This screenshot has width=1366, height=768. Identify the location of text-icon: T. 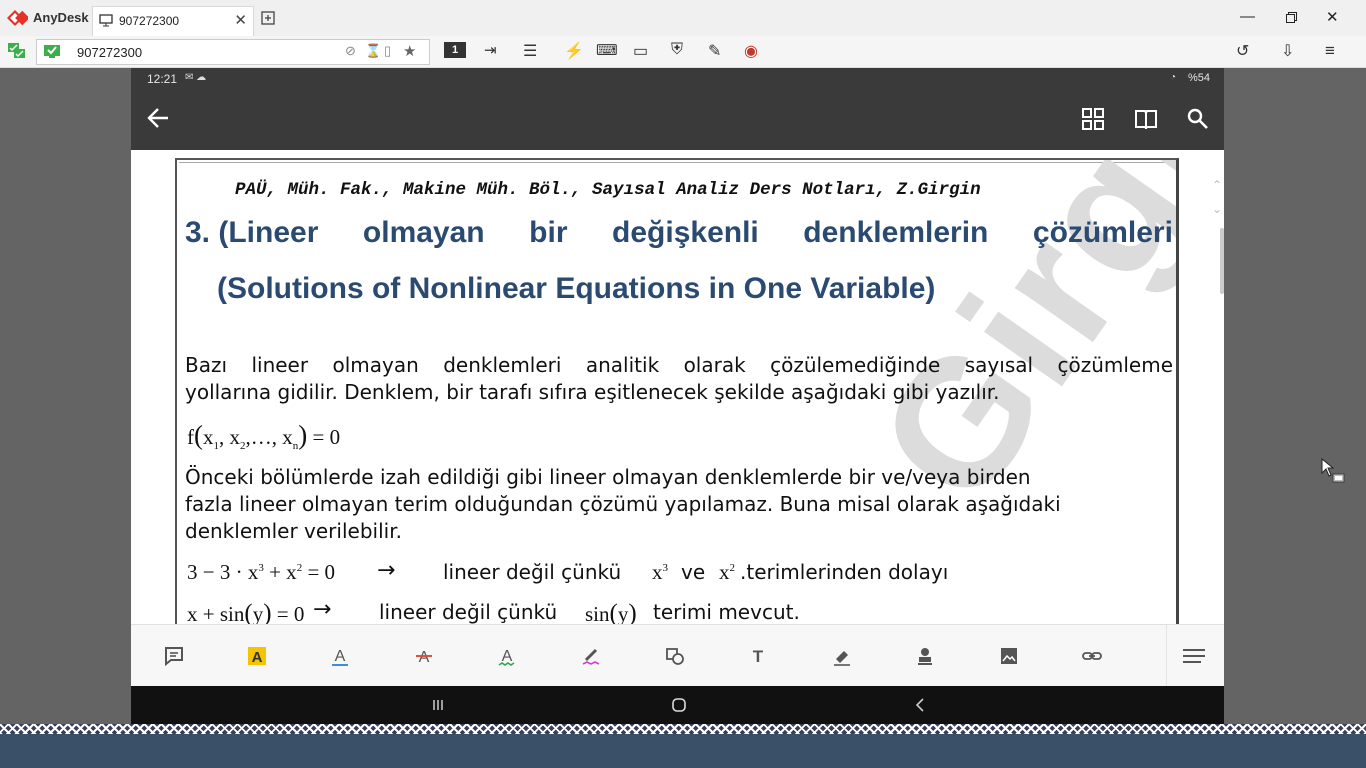
(758, 656).